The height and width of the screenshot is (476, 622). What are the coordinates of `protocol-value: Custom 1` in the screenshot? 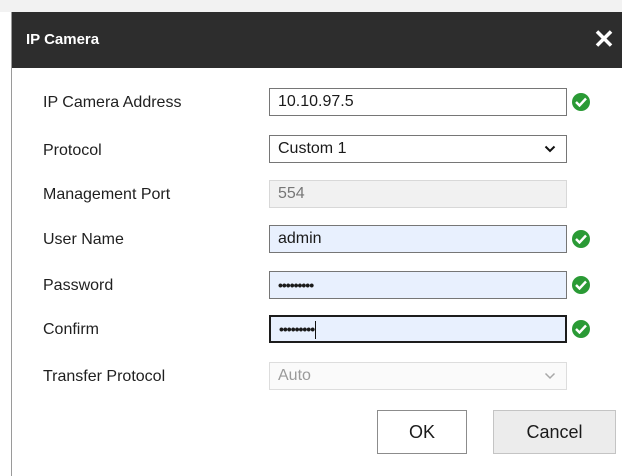 It's located at (312, 148).